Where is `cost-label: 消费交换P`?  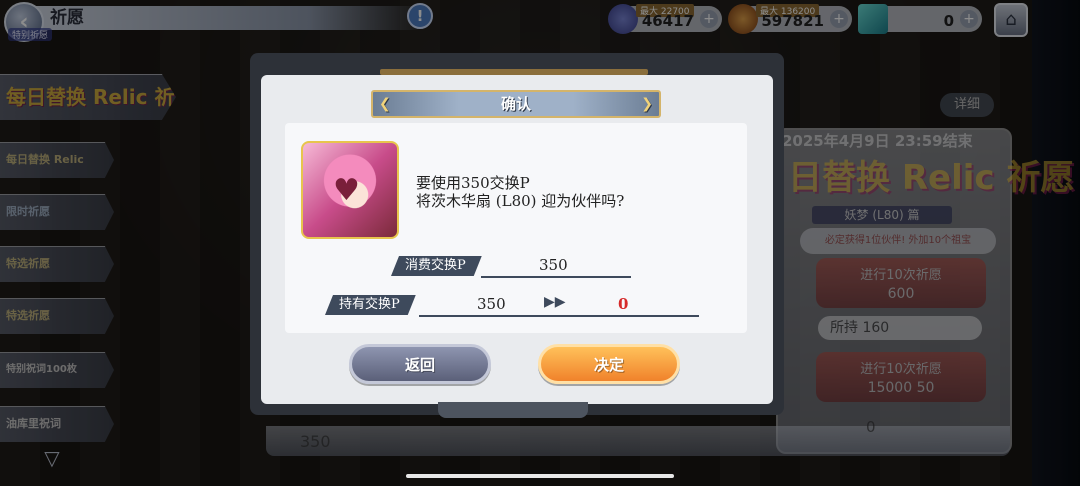 cost-label: 消费交换P is located at coordinates (436, 266).